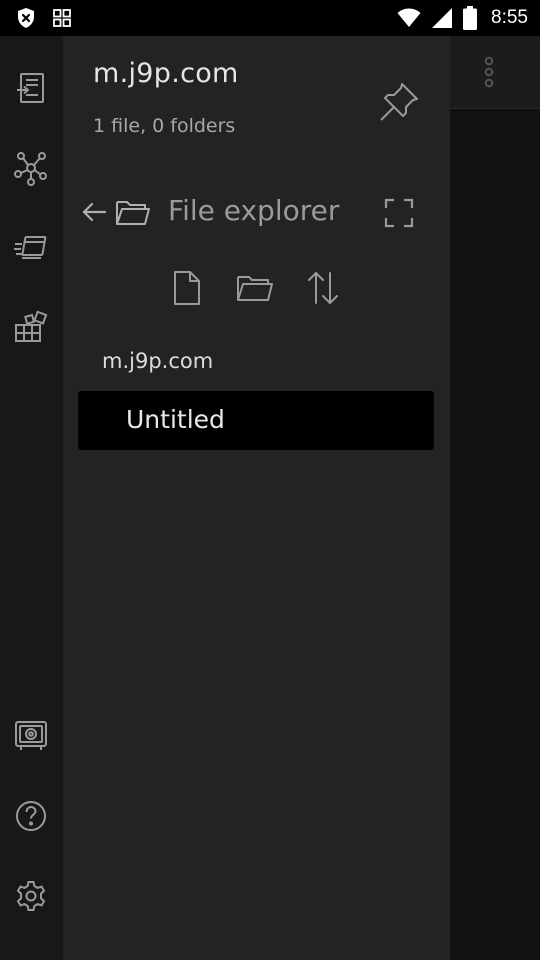  I want to click on main-top-bar, so click(495, 72).